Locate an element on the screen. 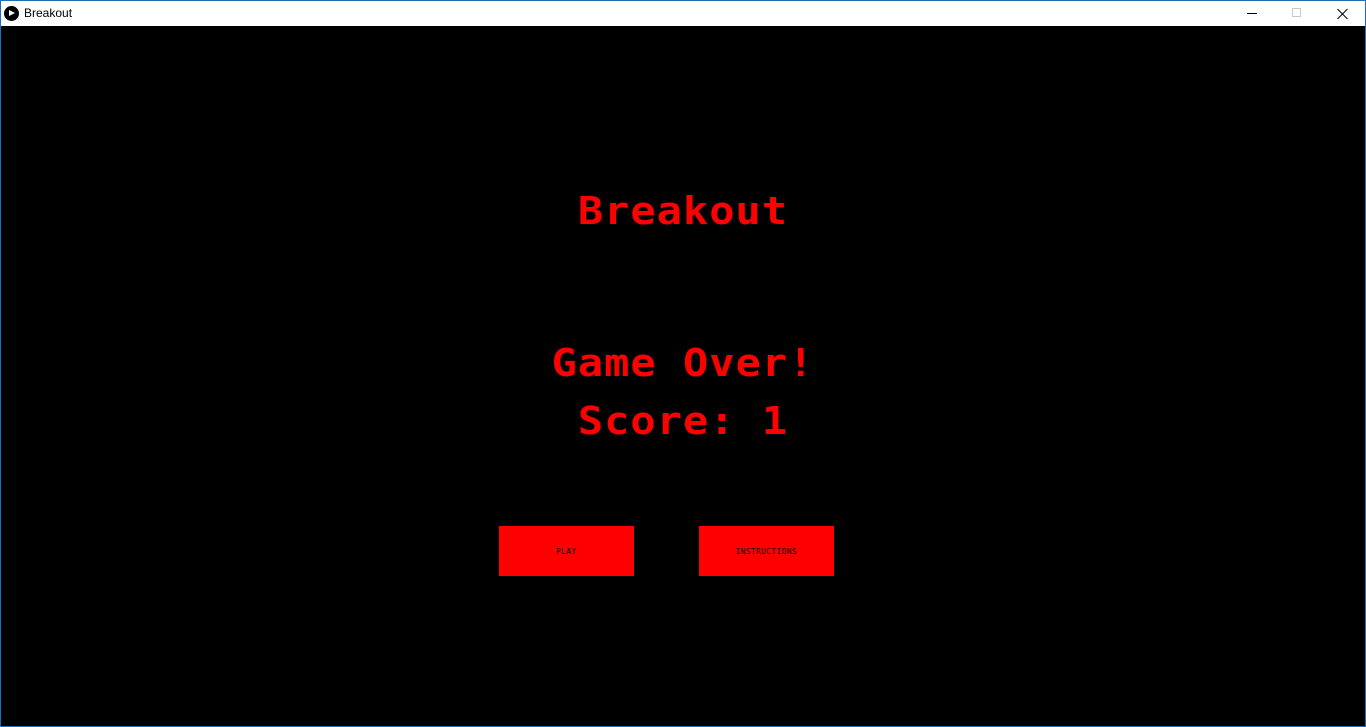 This screenshot has width=1366, height=727. score-display: Score: 1 is located at coordinates (683, 420).